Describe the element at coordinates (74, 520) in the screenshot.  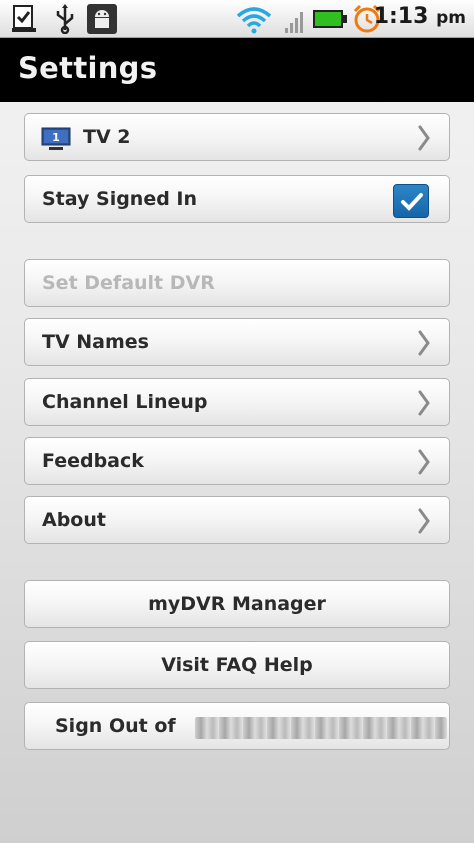
I see `about-label: About` at that location.